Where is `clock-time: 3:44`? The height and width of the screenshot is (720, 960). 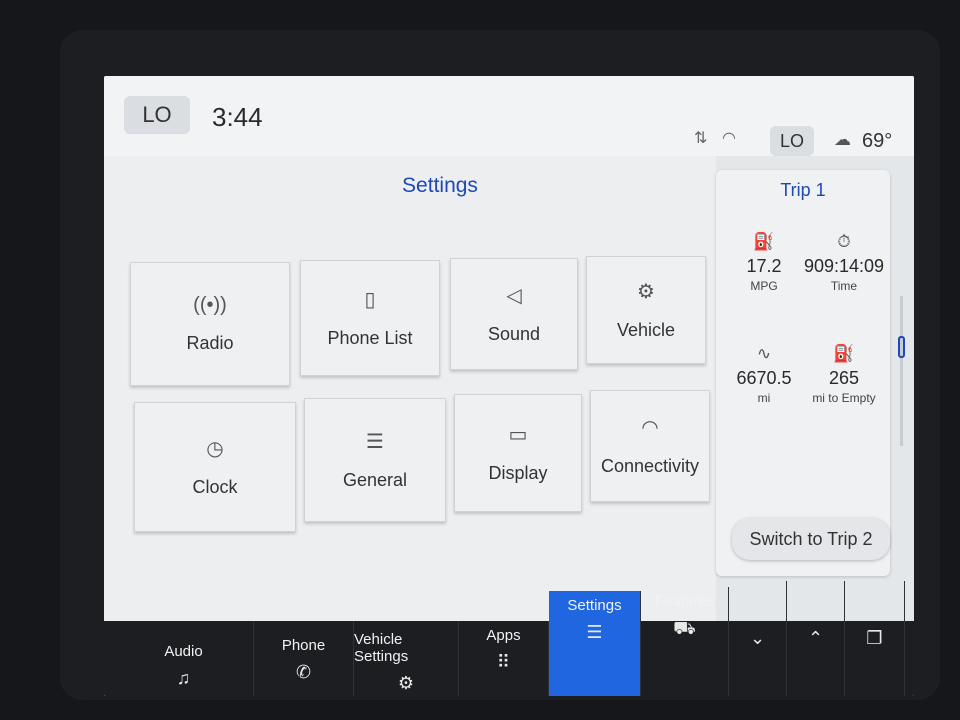
clock-time: 3:44 is located at coordinates (237, 117).